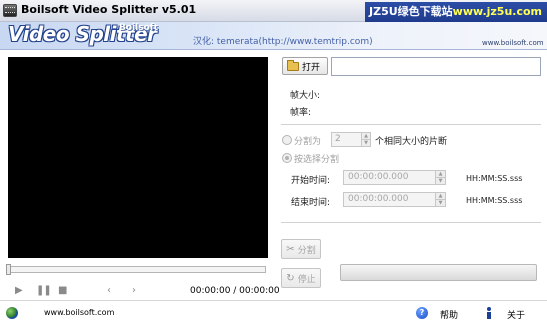  I want to click on scissors-icon: ✂, so click(290, 249).